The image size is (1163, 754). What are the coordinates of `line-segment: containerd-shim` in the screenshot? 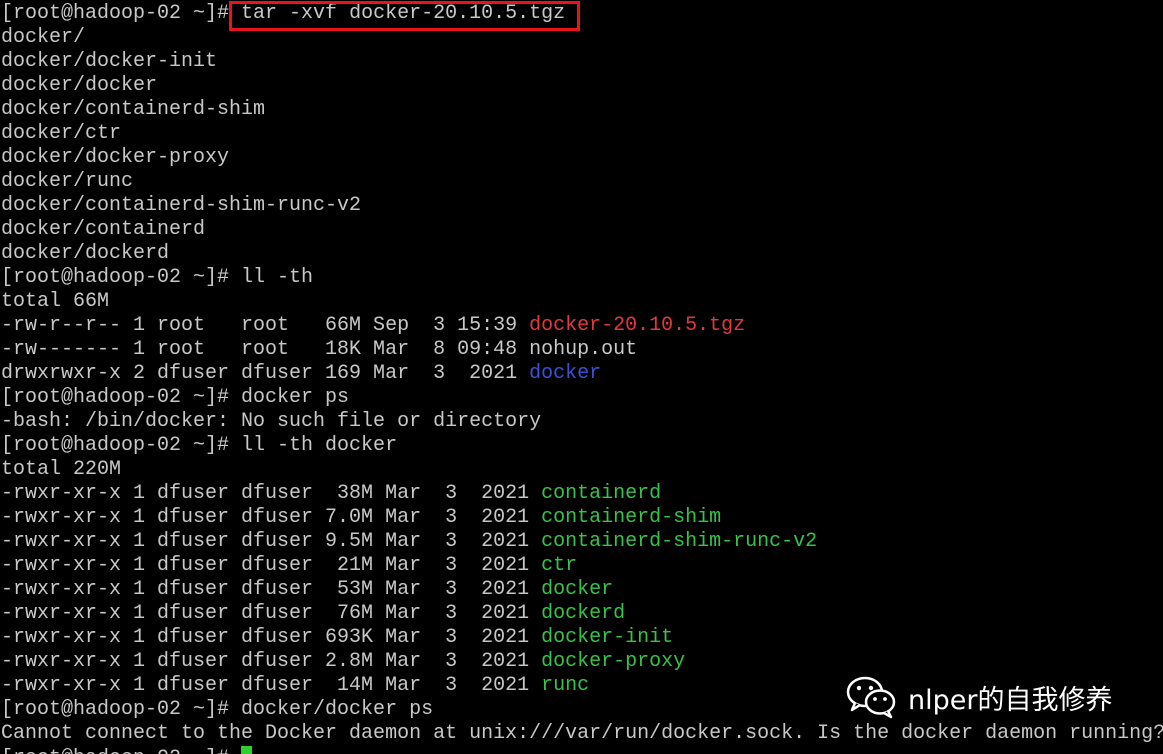 It's located at (631, 517).